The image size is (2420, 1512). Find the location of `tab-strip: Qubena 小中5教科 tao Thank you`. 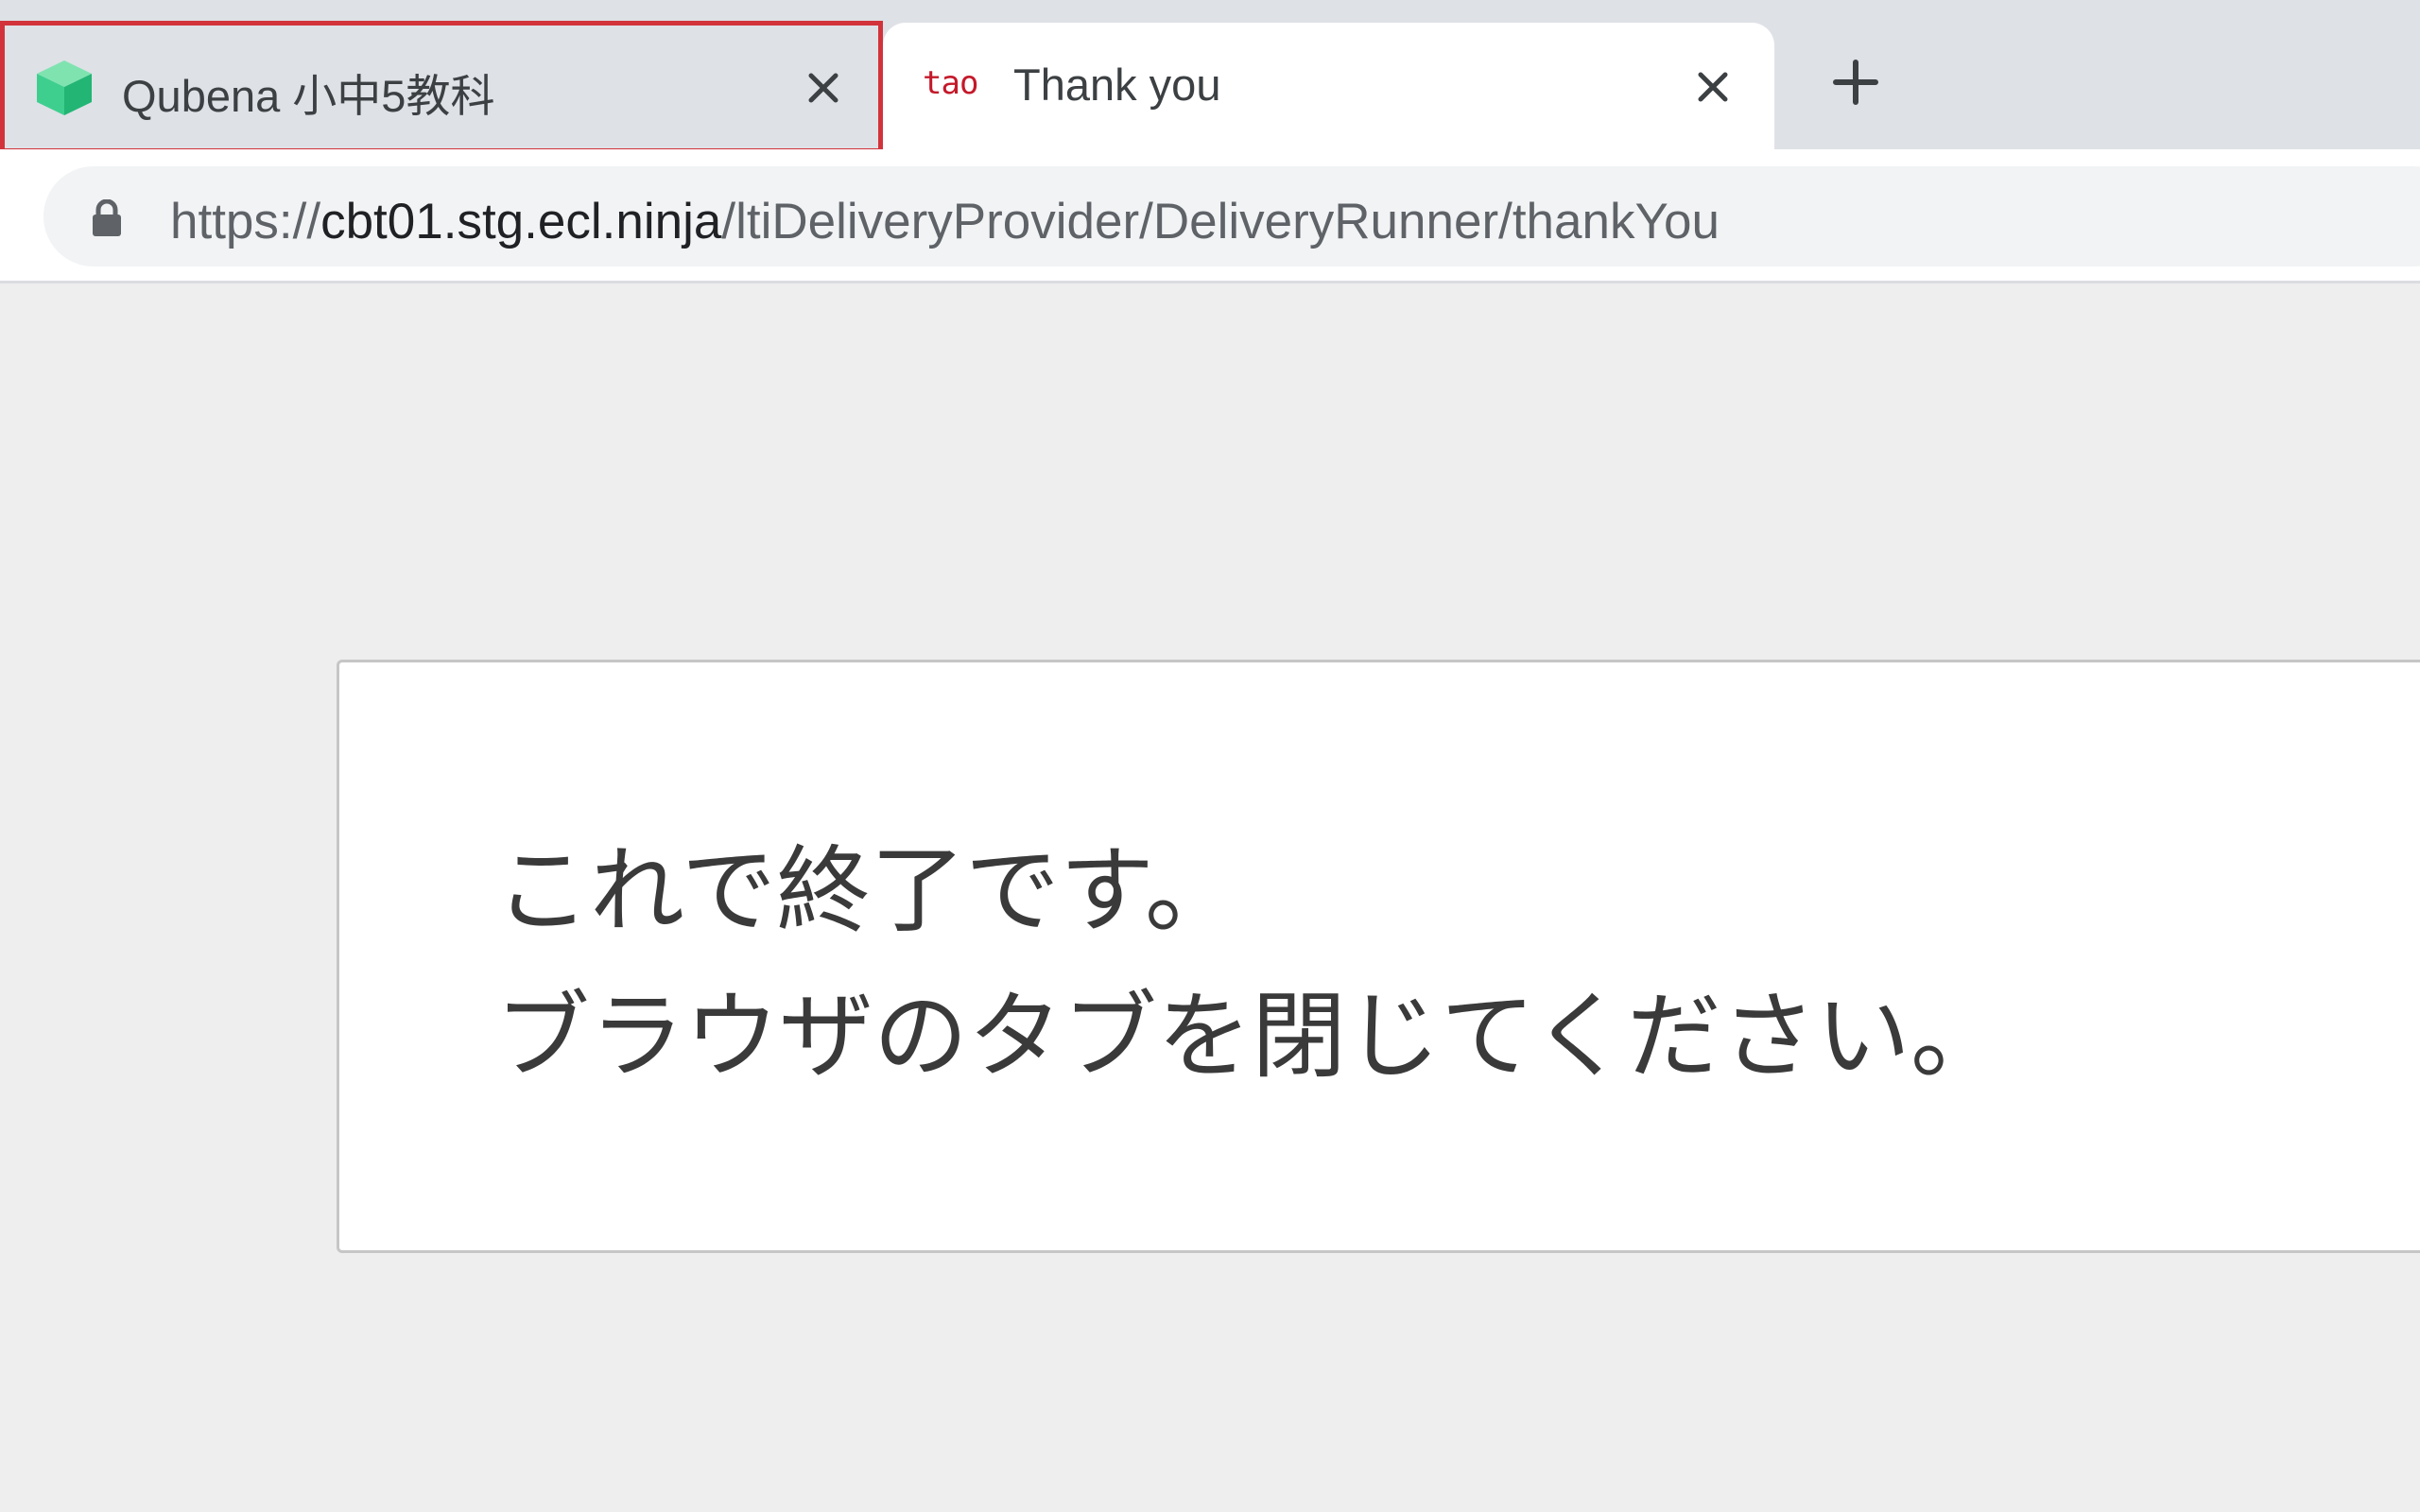

tab-strip: Qubena 小中5教科 tao Thank you is located at coordinates (1210, 76).